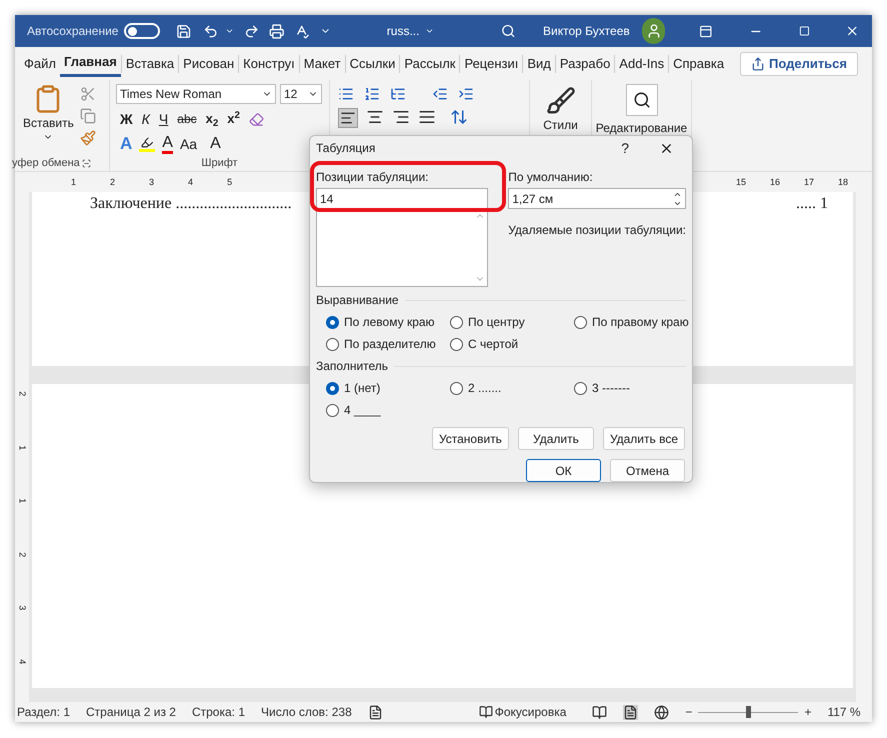 This screenshot has height=738, width=887. What do you see at coordinates (126, 119) in the screenshot?
I see `format-button: Ж` at bounding box center [126, 119].